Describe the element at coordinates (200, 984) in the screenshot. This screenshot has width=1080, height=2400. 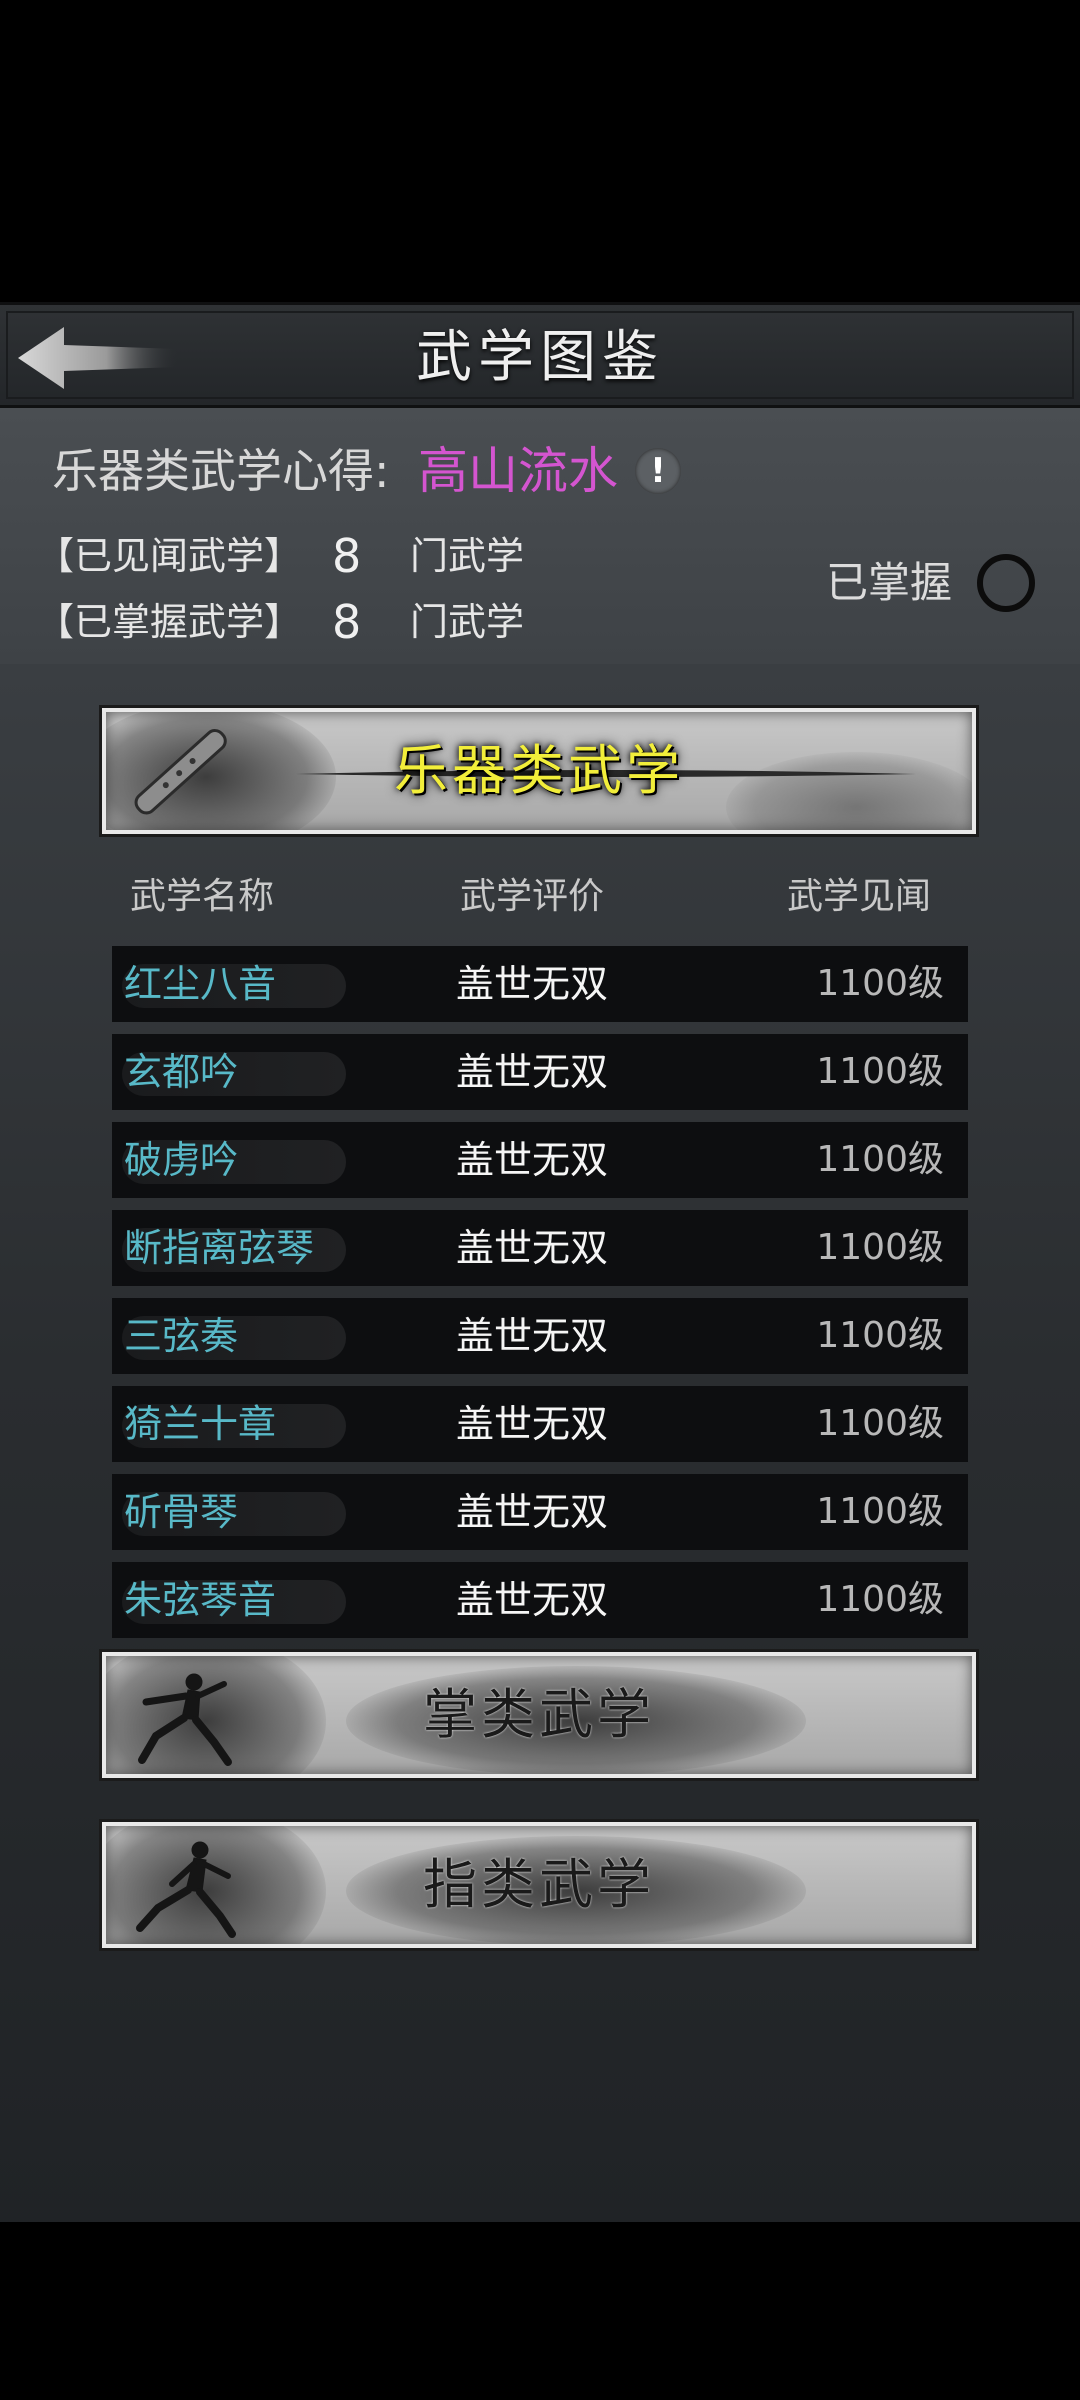
I see `skill-name: 红尘八音` at that location.